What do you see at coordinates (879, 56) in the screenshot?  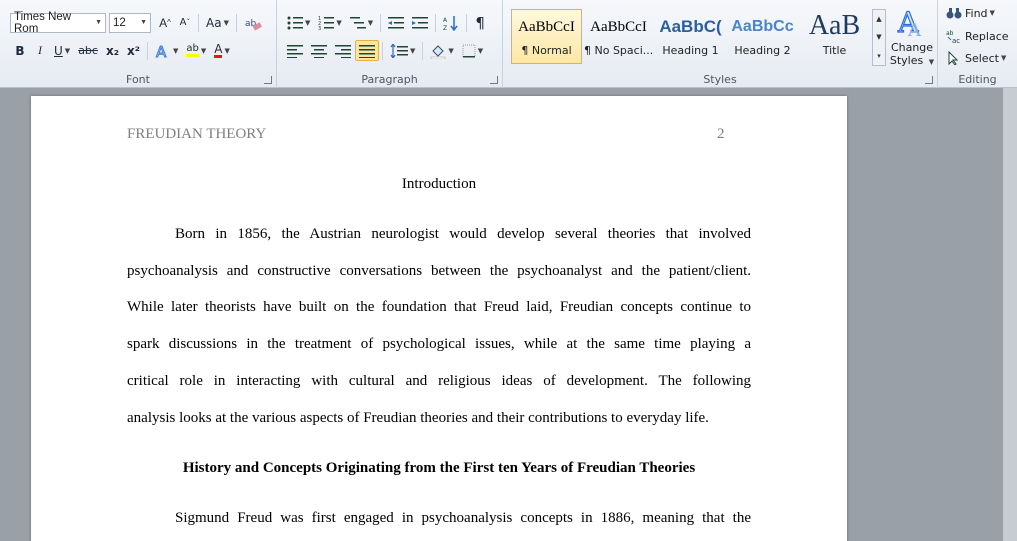 I see `more-styles-icon: ▾` at bounding box center [879, 56].